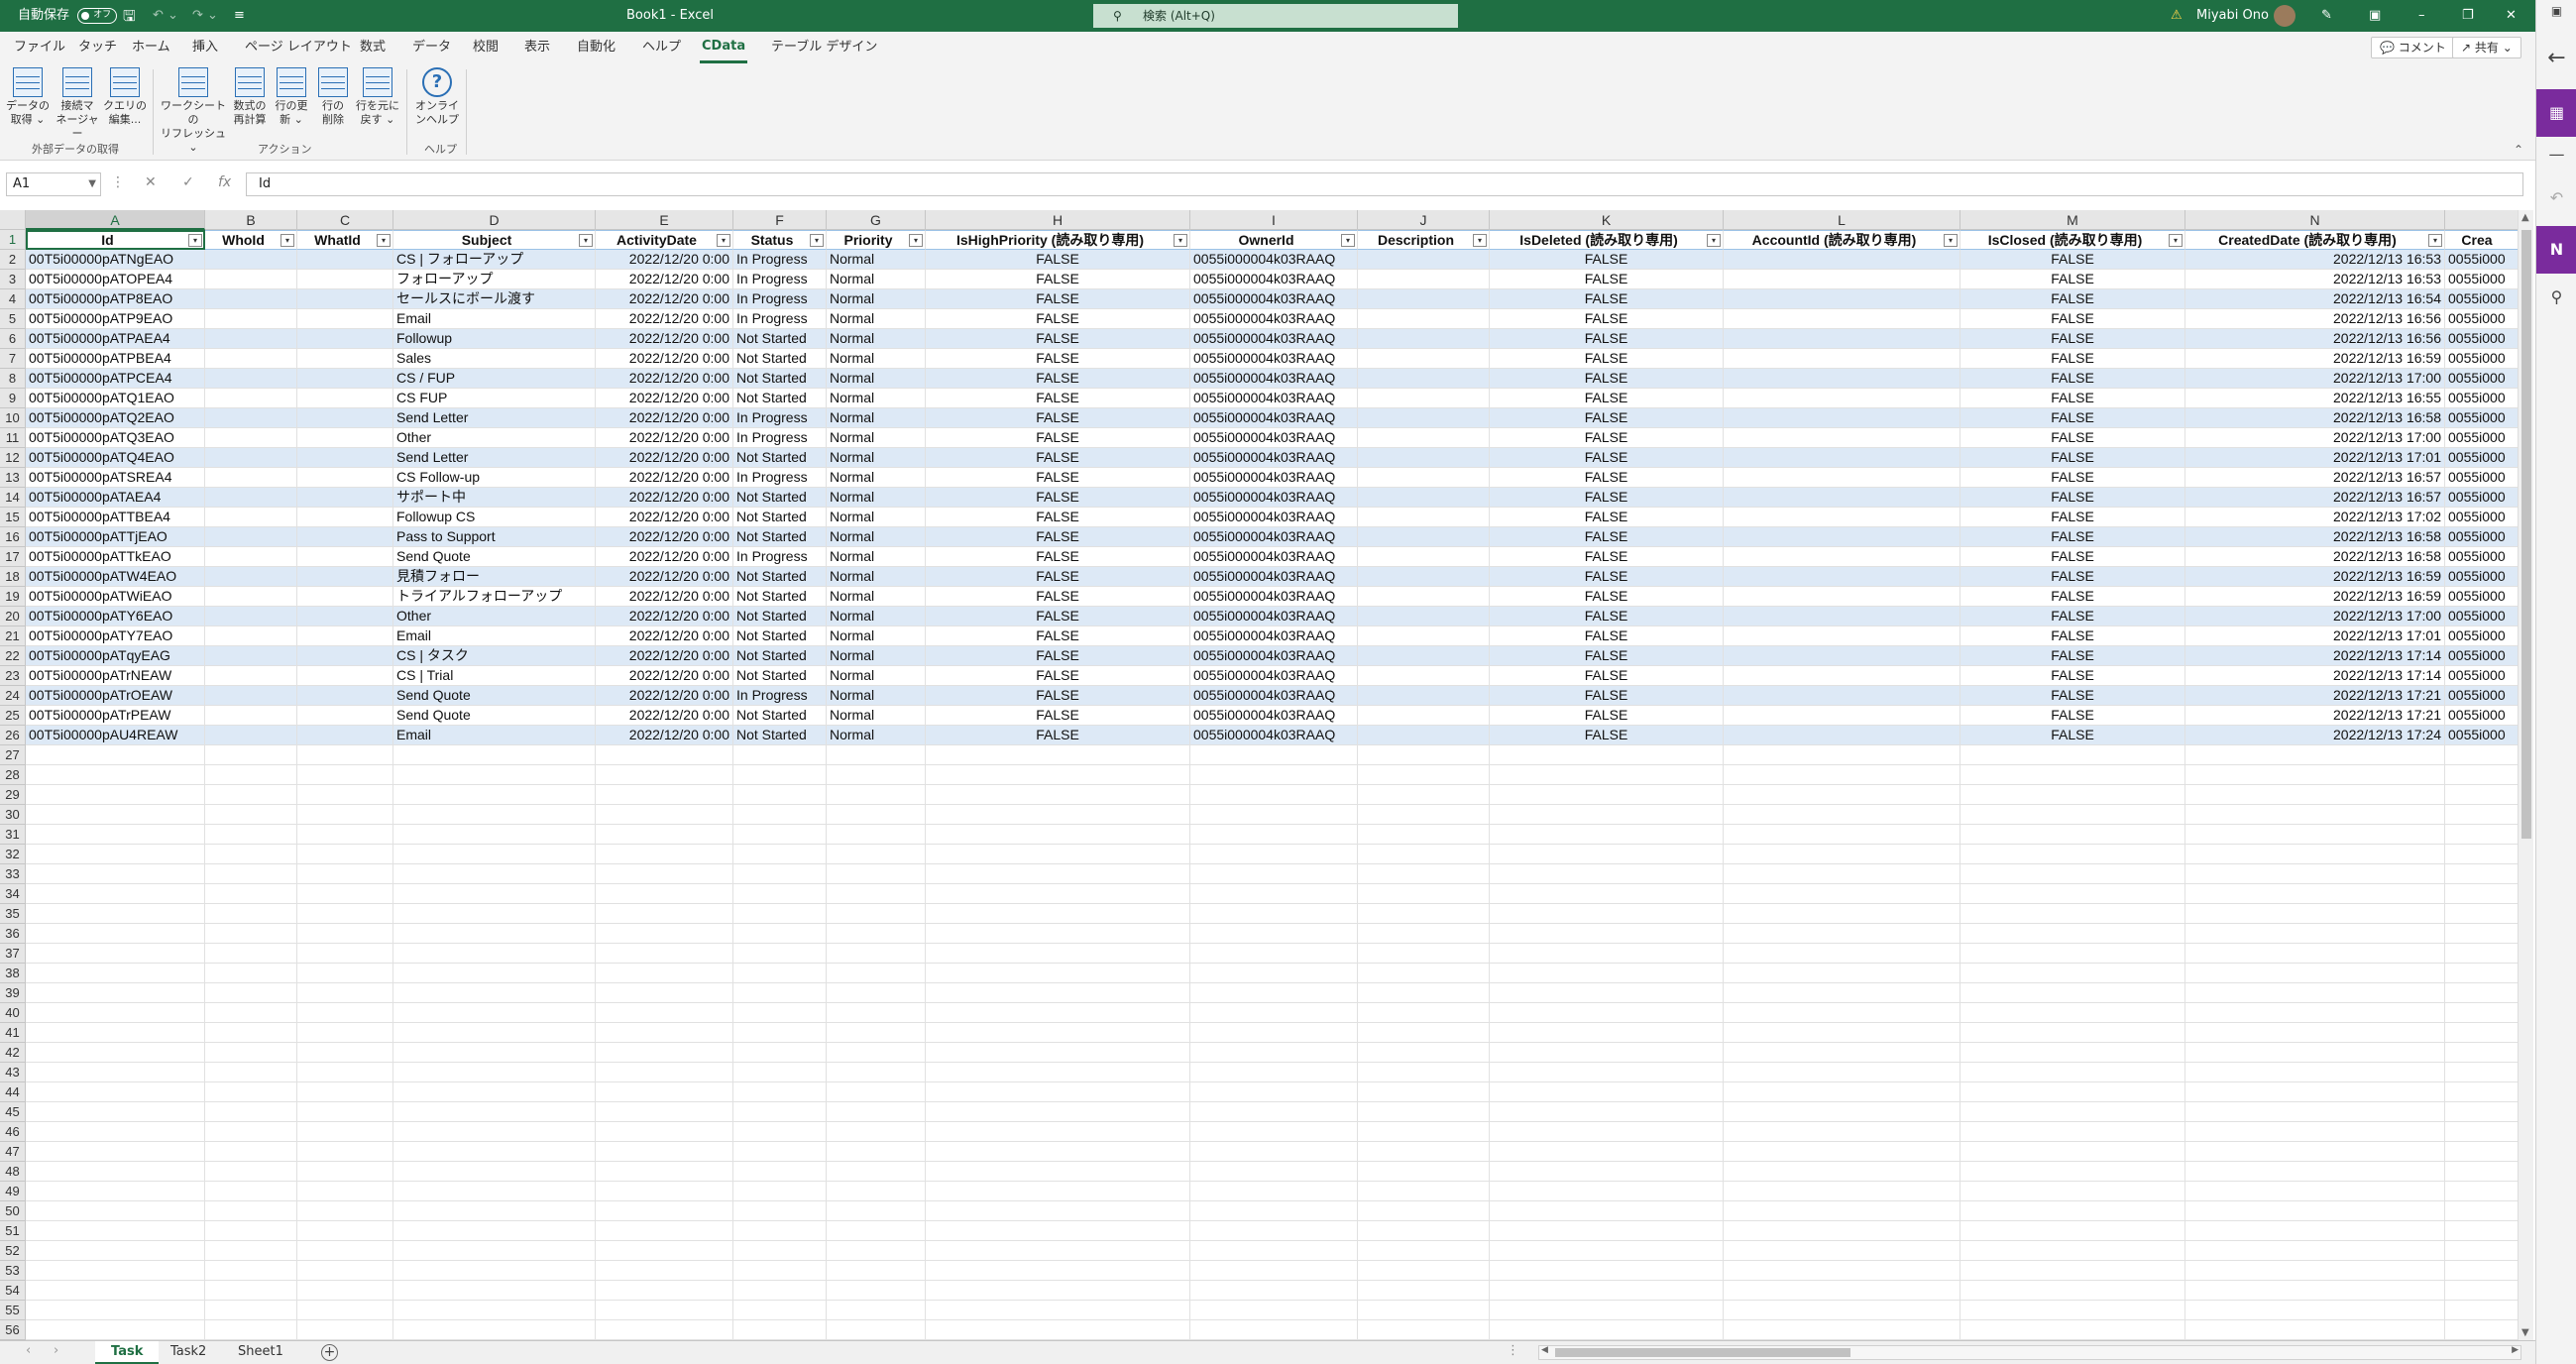  Describe the element at coordinates (1275, 16) in the screenshot. I see `search-input: ⚲ 検索 (Alt+Q)` at that location.